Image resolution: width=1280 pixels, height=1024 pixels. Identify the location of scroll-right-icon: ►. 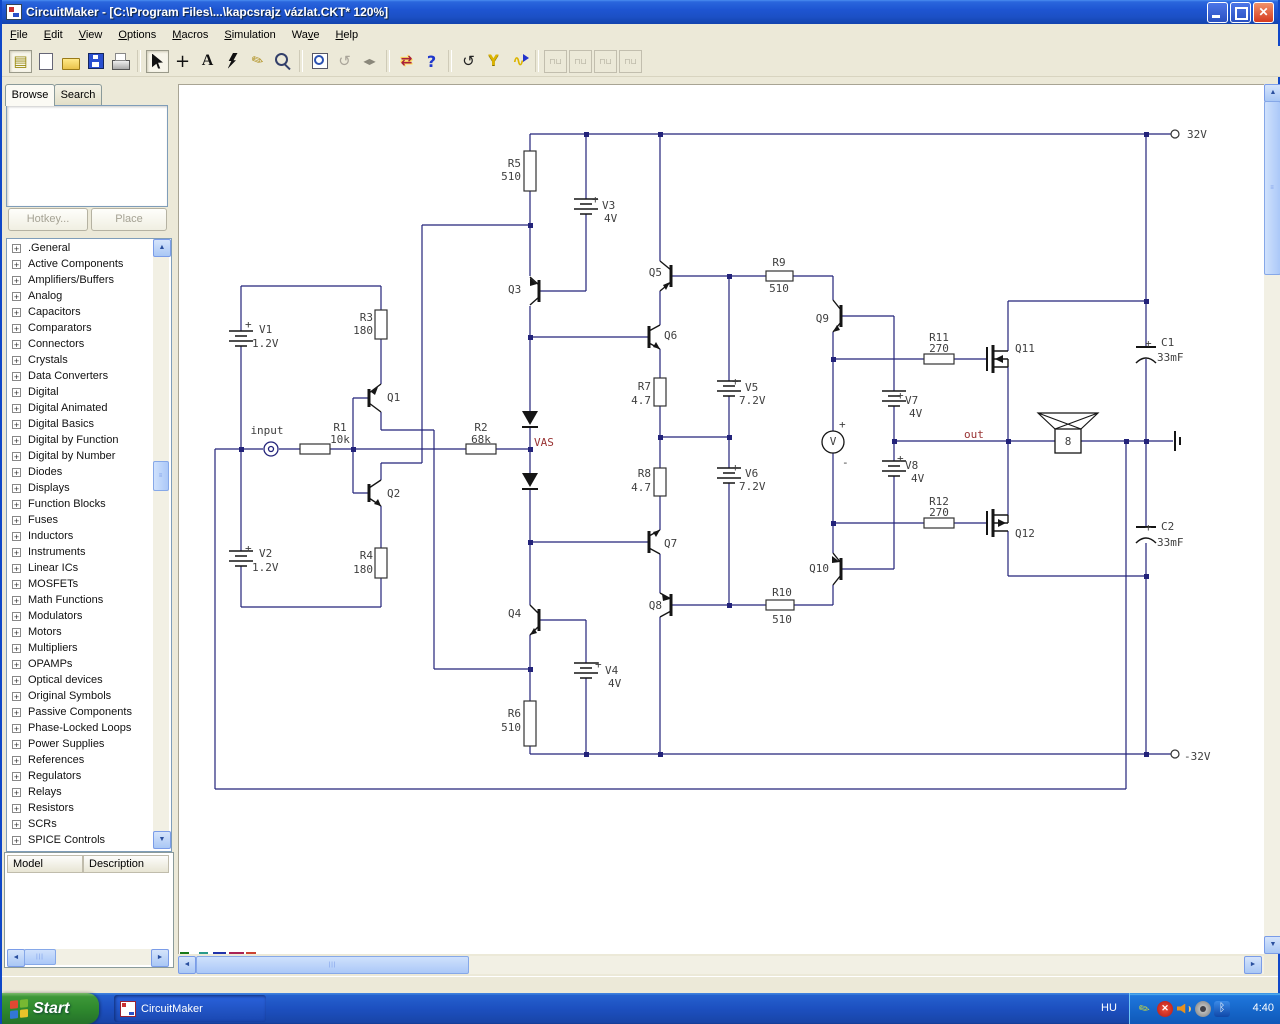
(1253, 965).